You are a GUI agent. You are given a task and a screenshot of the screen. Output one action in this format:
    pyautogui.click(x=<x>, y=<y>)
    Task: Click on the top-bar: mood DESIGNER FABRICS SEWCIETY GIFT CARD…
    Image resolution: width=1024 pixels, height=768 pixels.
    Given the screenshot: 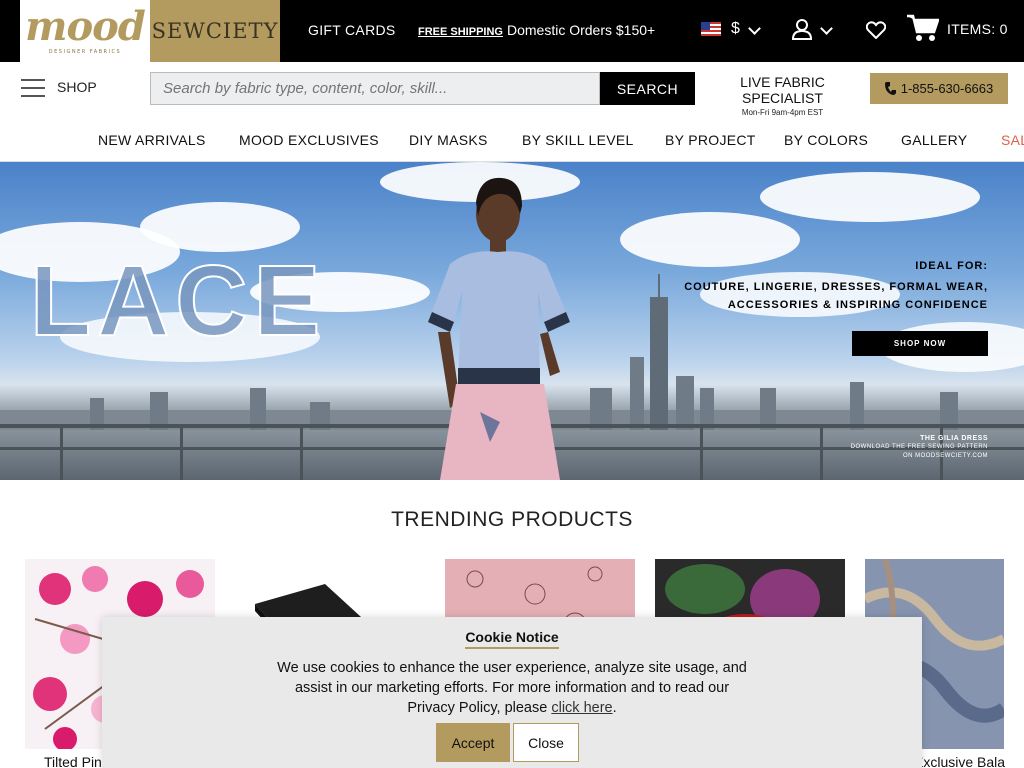 What is the action you would take?
    pyautogui.click(x=512, y=31)
    